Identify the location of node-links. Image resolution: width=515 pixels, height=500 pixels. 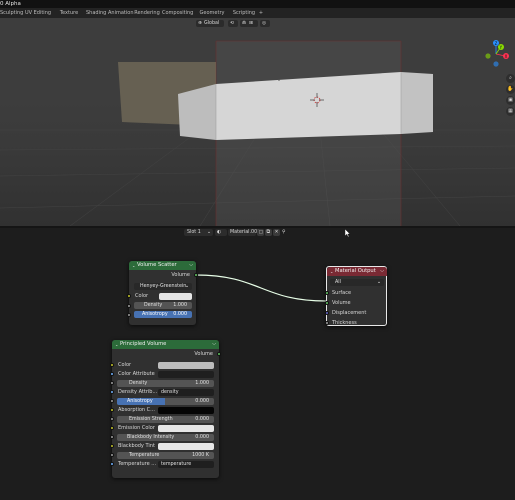
(261, 288).